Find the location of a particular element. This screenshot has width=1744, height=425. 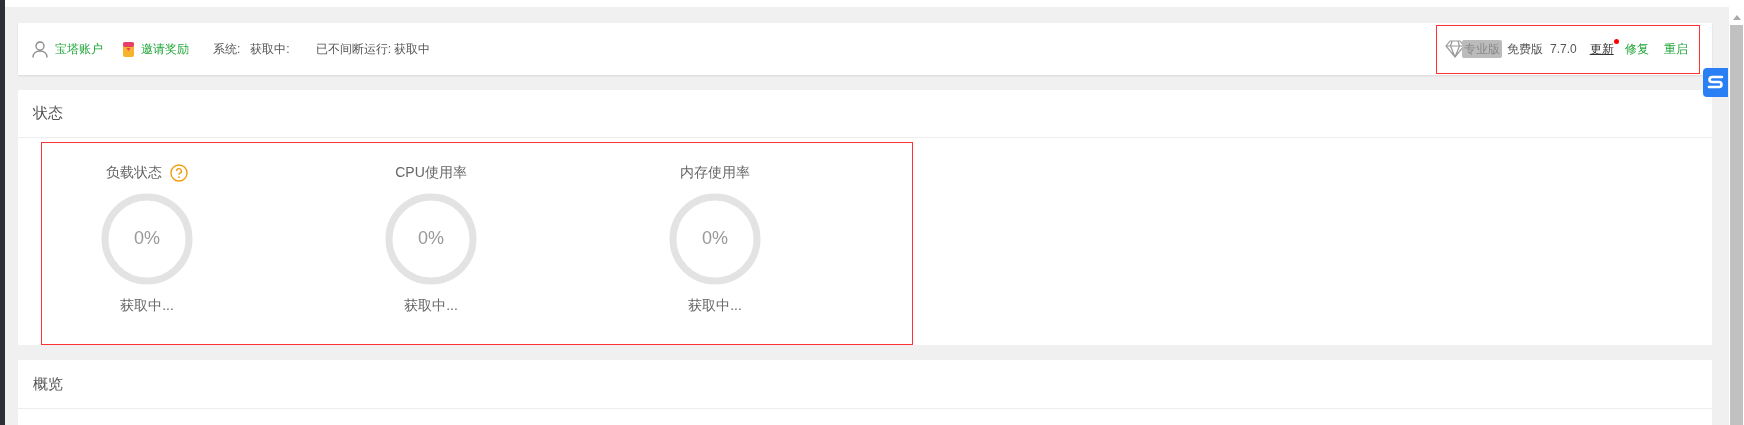

s-logo-icon is located at coordinates (1715, 82).